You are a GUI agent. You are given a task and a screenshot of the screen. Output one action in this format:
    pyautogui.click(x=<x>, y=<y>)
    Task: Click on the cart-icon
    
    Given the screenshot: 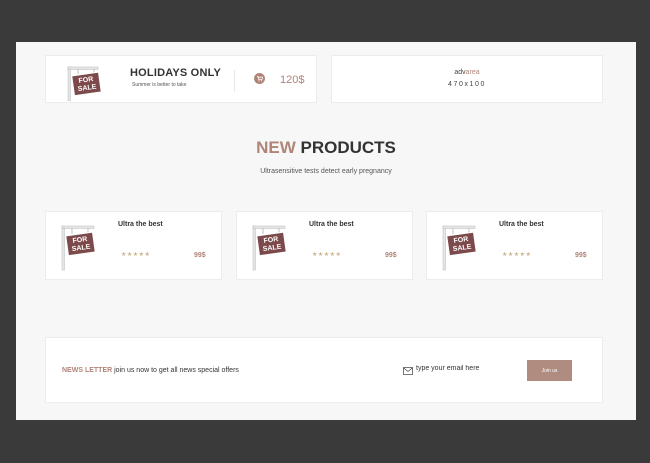 What is the action you would take?
    pyautogui.click(x=259, y=78)
    